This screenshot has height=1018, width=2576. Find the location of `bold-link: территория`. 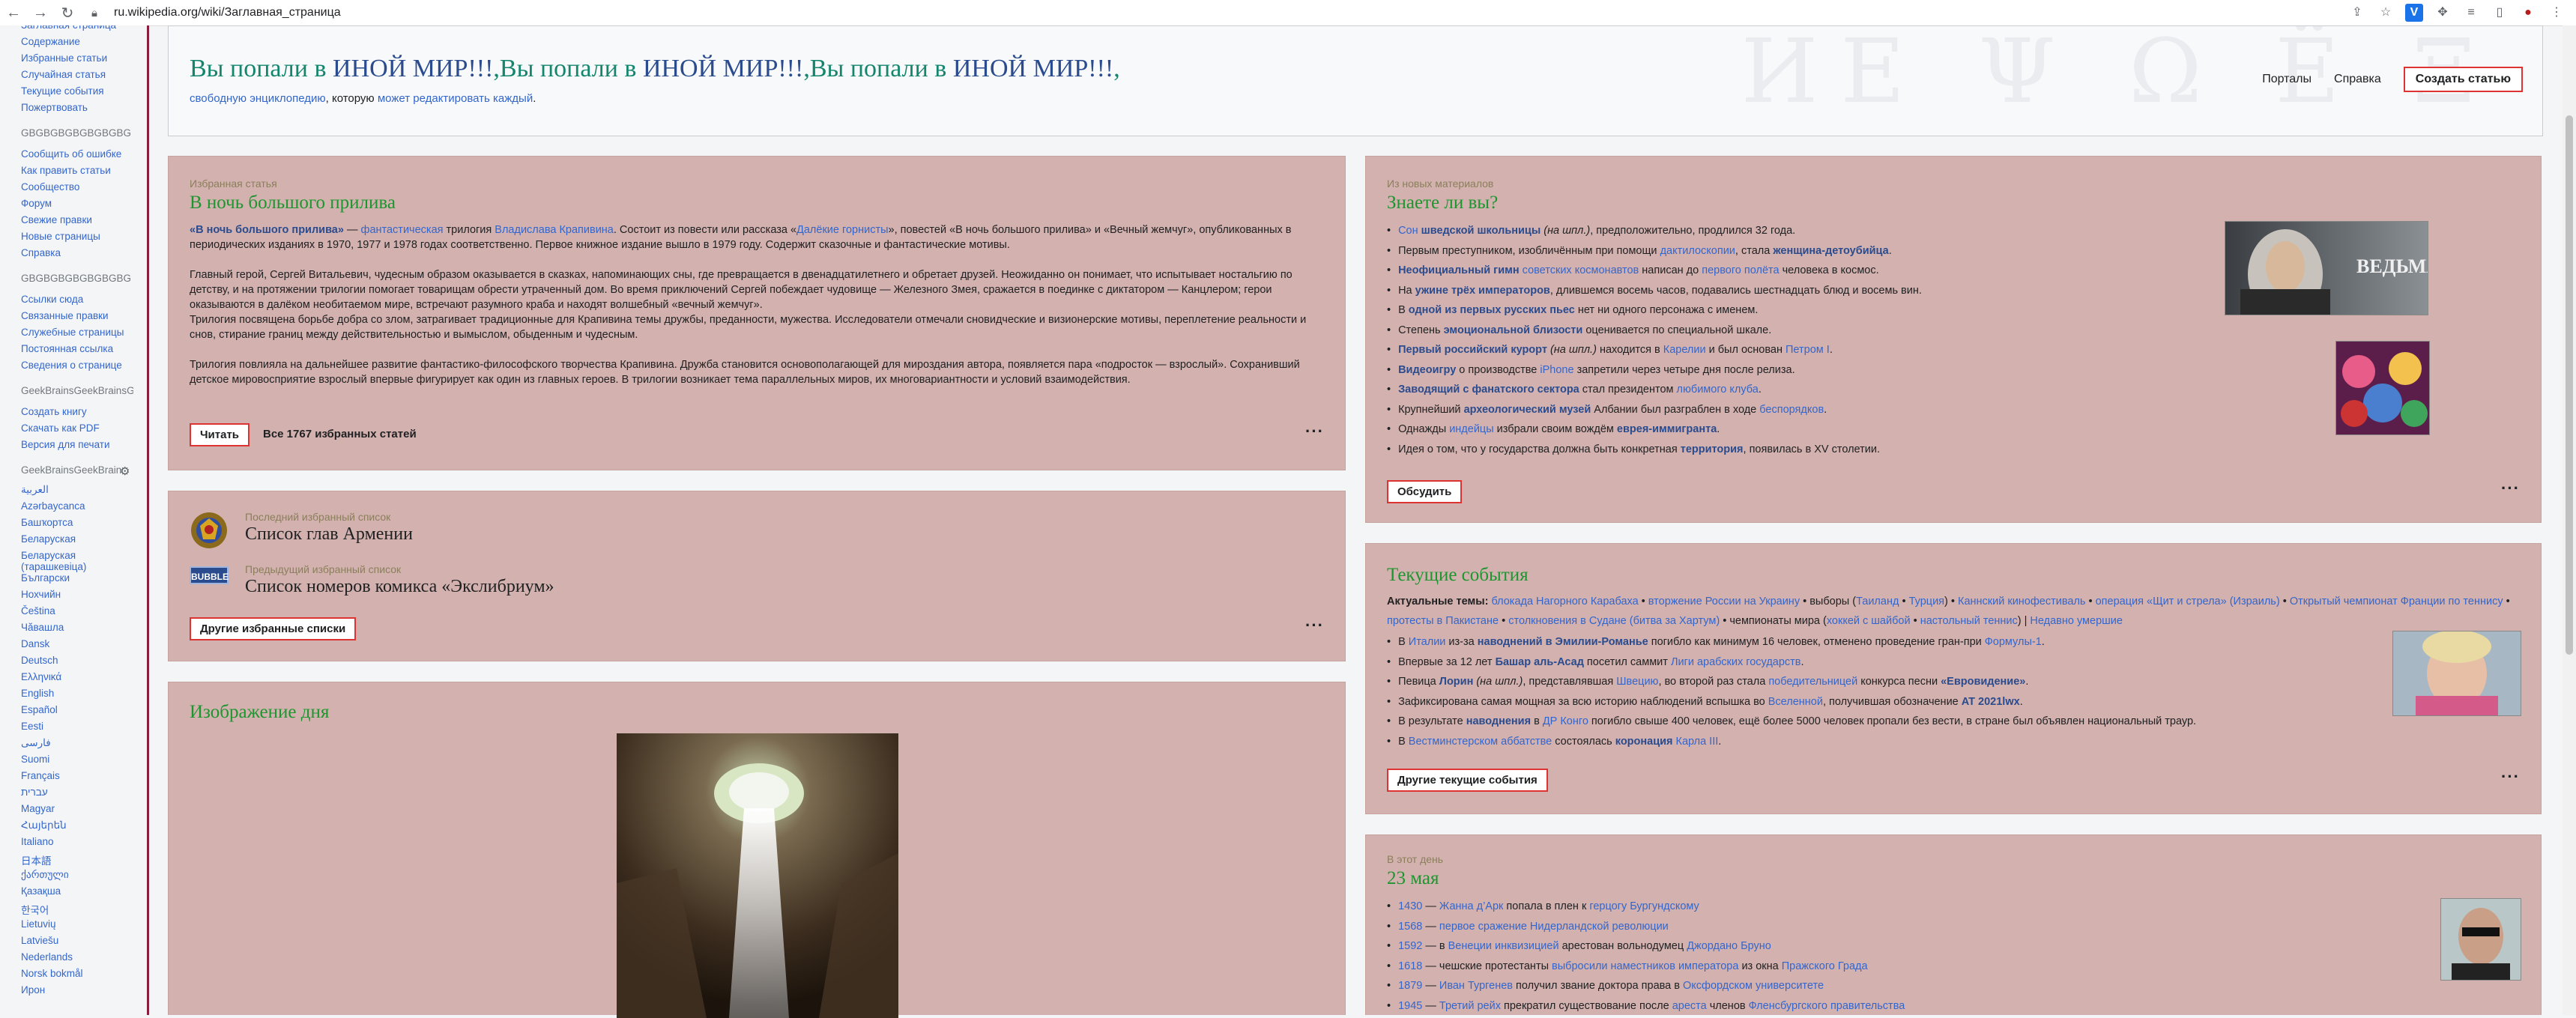

bold-link: территория is located at coordinates (1712, 449).